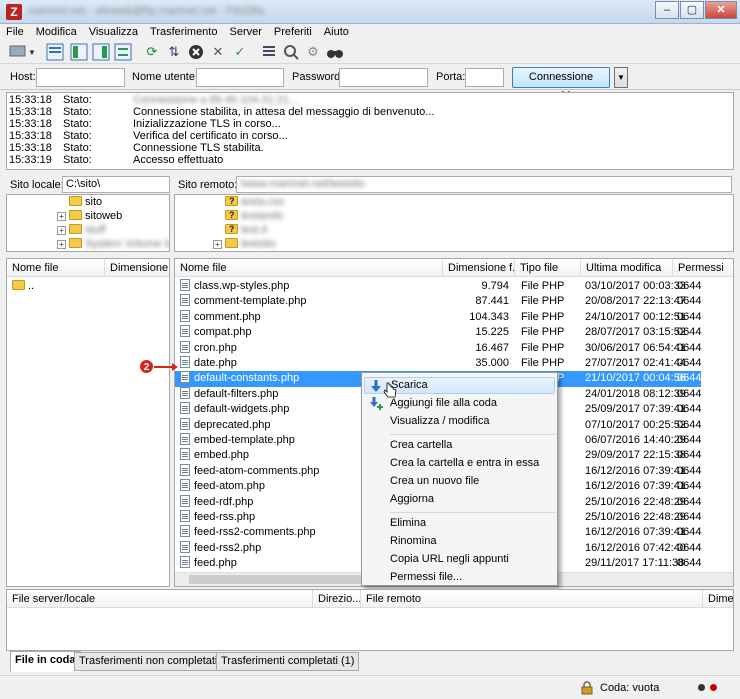 This screenshot has width=740, height=699. What do you see at coordinates (532, 599) in the screenshot?
I see `column-header-remote-file: File remoto` at bounding box center [532, 599].